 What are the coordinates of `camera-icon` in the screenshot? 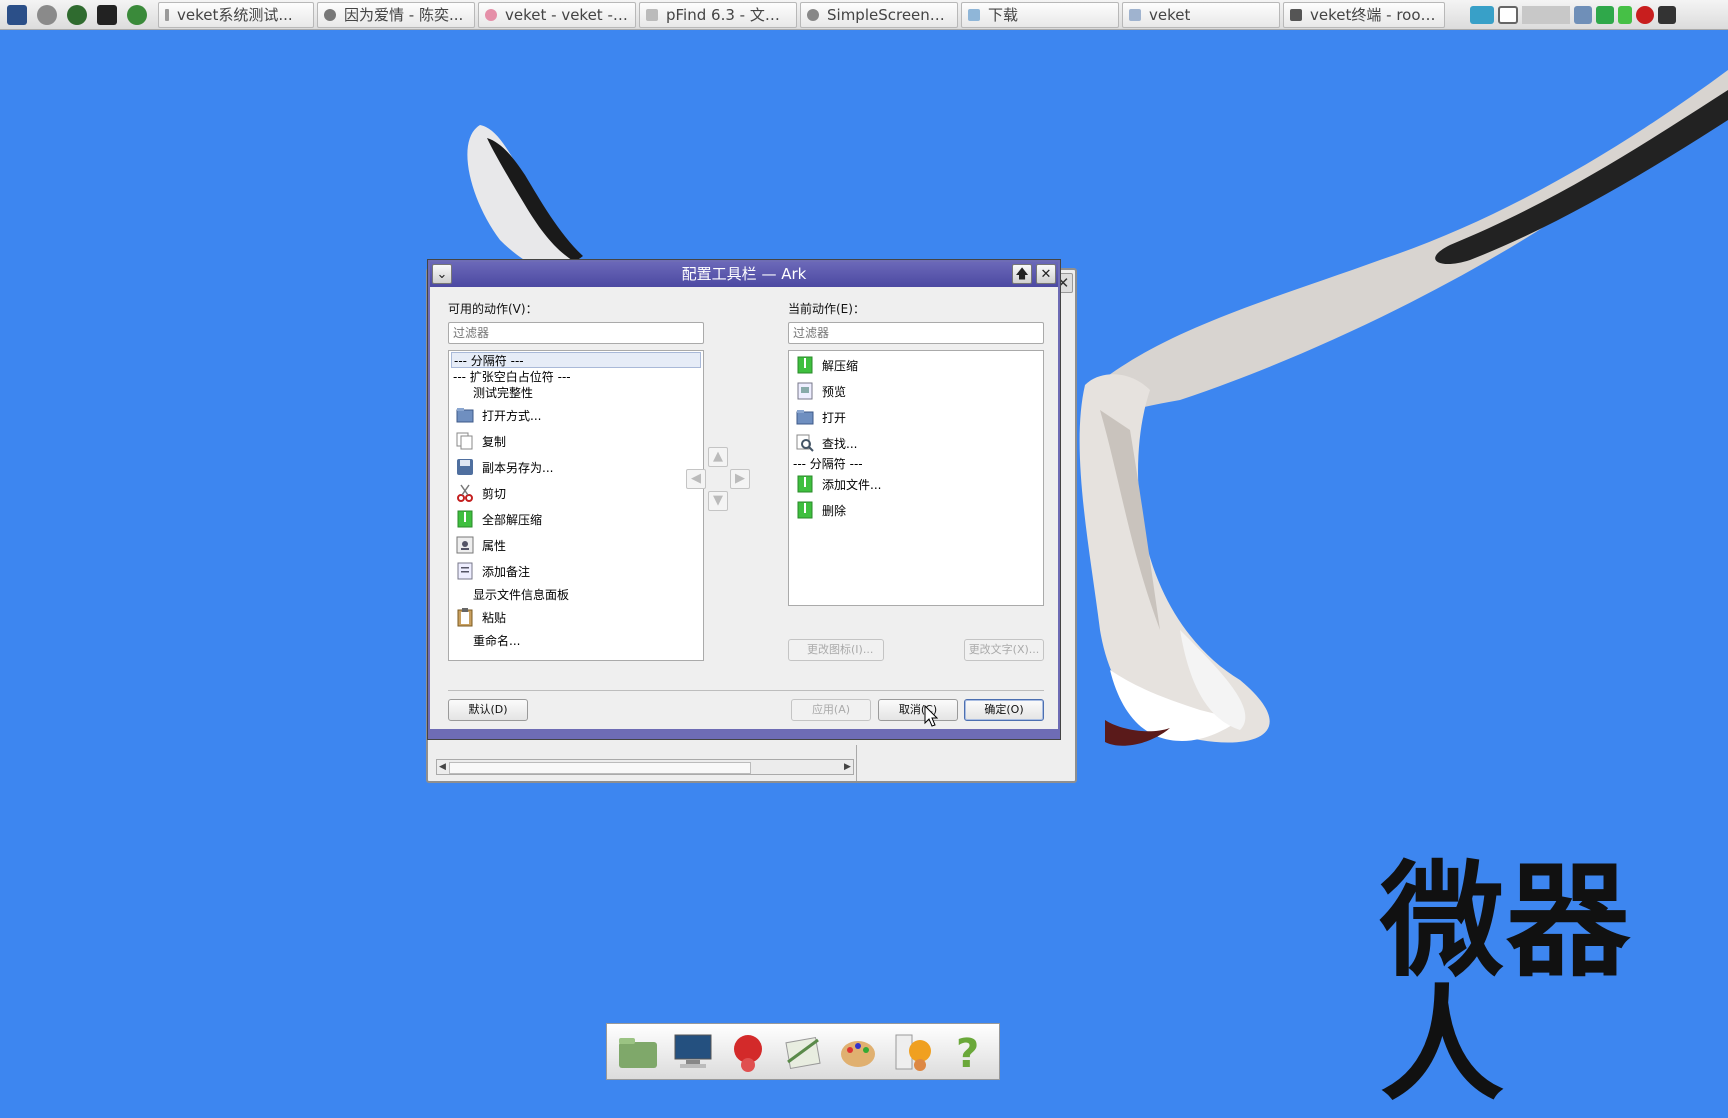 It's located at (974, 14).